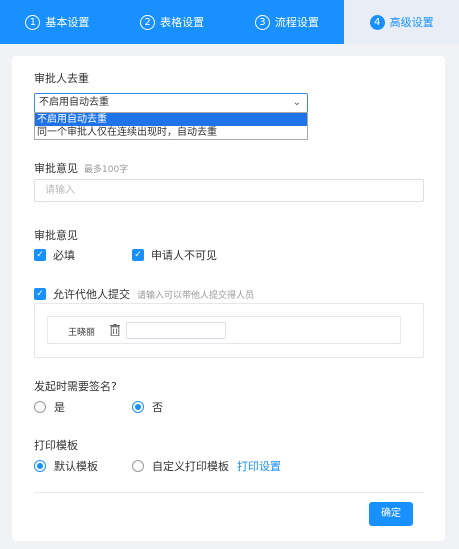 The width and height of the screenshot is (459, 549). What do you see at coordinates (176, 330) in the screenshot?
I see `agent-input` at bounding box center [176, 330].